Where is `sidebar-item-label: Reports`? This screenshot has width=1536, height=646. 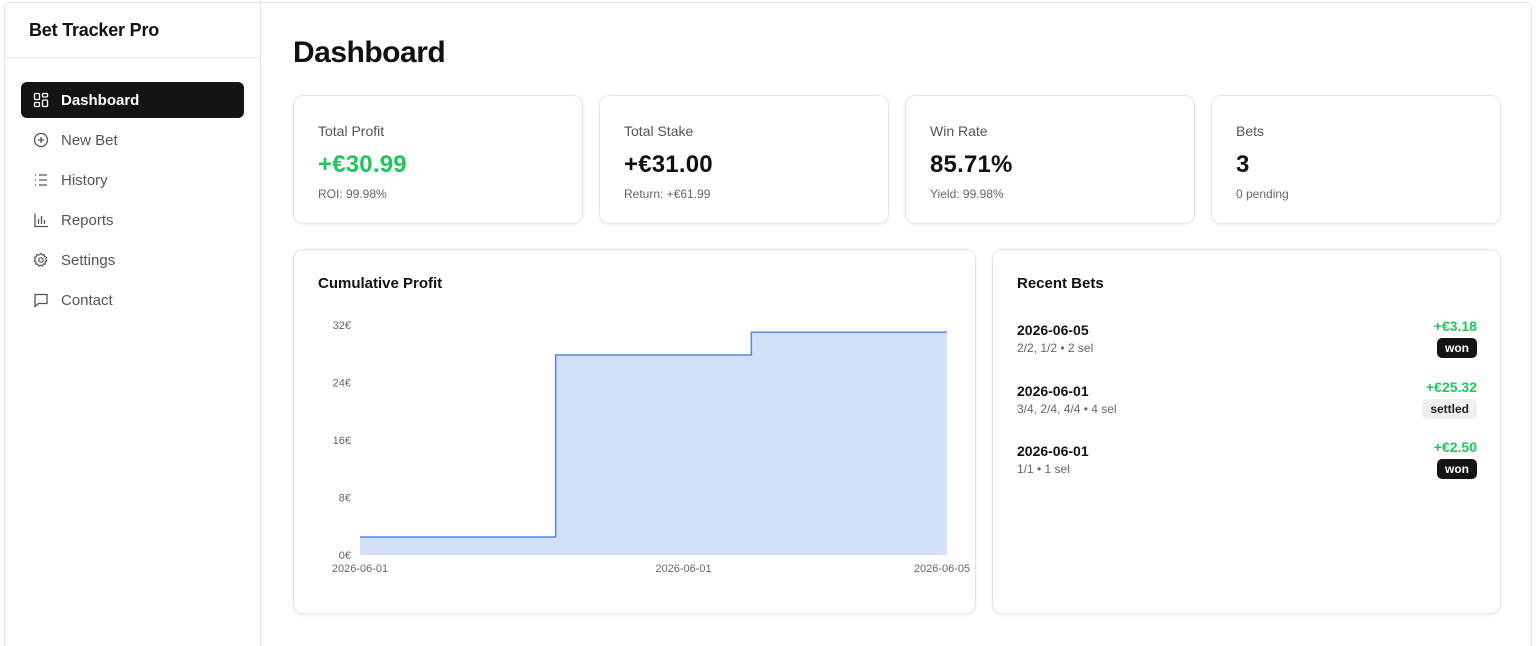 sidebar-item-label: Reports is located at coordinates (87, 220).